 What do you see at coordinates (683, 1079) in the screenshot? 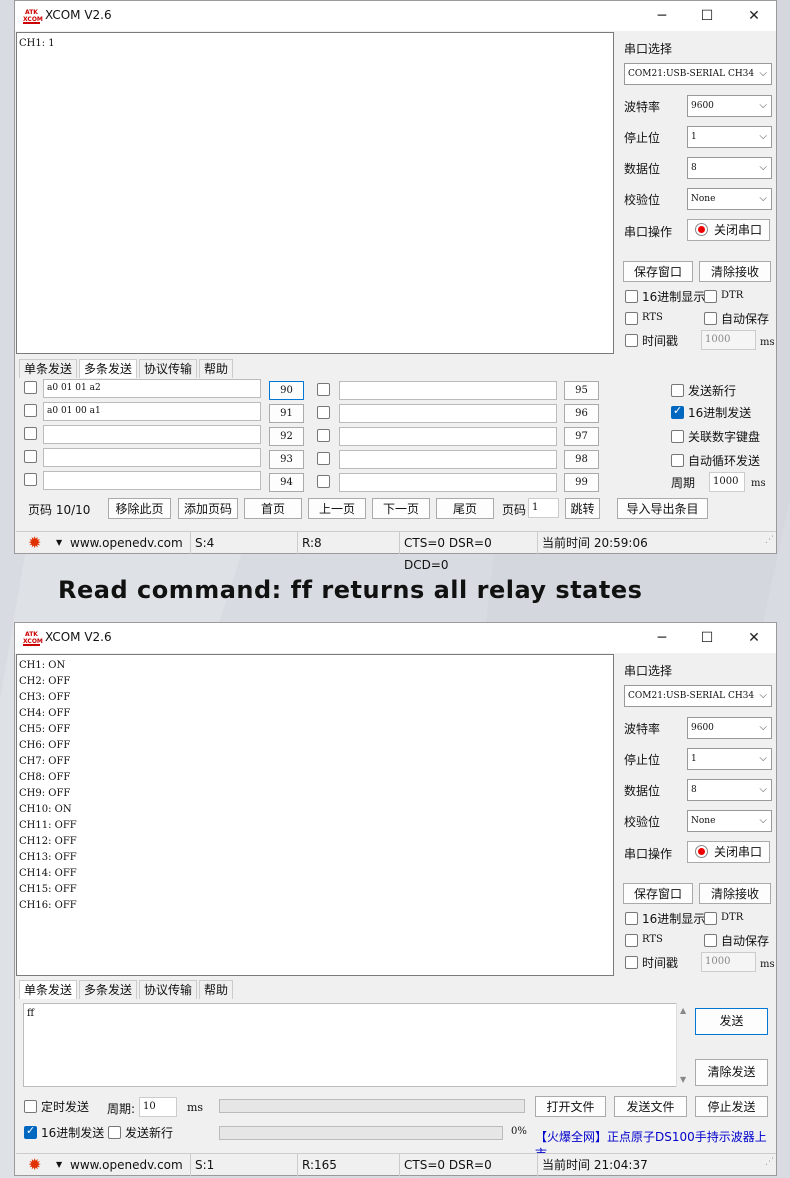
I see `scroll-down-icon: ▼` at bounding box center [683, 1079].